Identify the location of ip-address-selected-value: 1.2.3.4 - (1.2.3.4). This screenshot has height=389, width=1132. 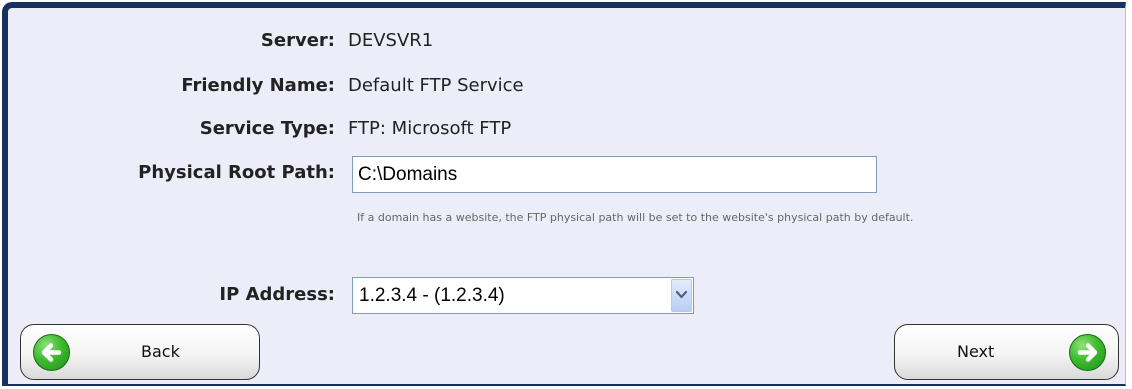
(432, 295).